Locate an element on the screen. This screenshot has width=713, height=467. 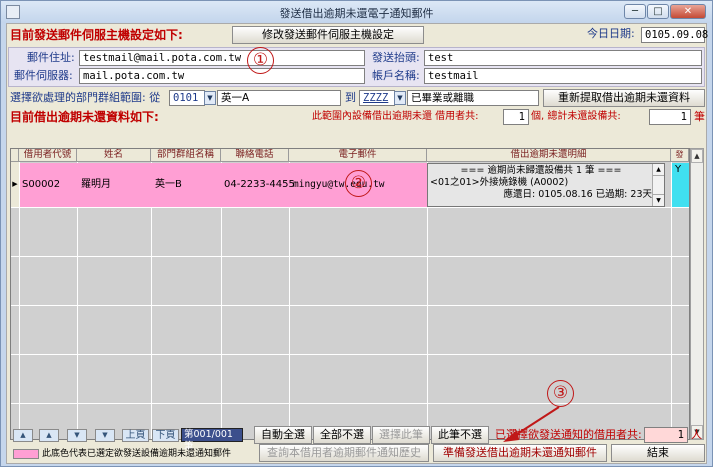
next-page-button: 下頁 is located at coordinates (165, 435).